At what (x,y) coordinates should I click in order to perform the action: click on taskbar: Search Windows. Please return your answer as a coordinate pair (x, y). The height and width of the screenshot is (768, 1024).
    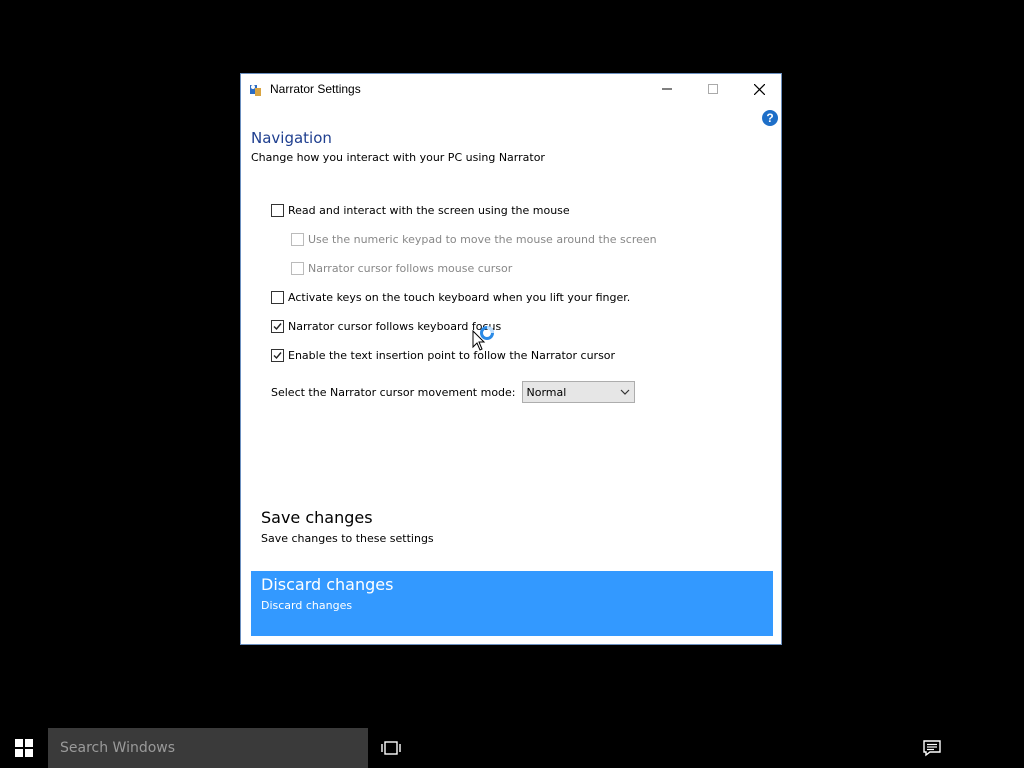
    Looking at the image, I should click on (512, 748).